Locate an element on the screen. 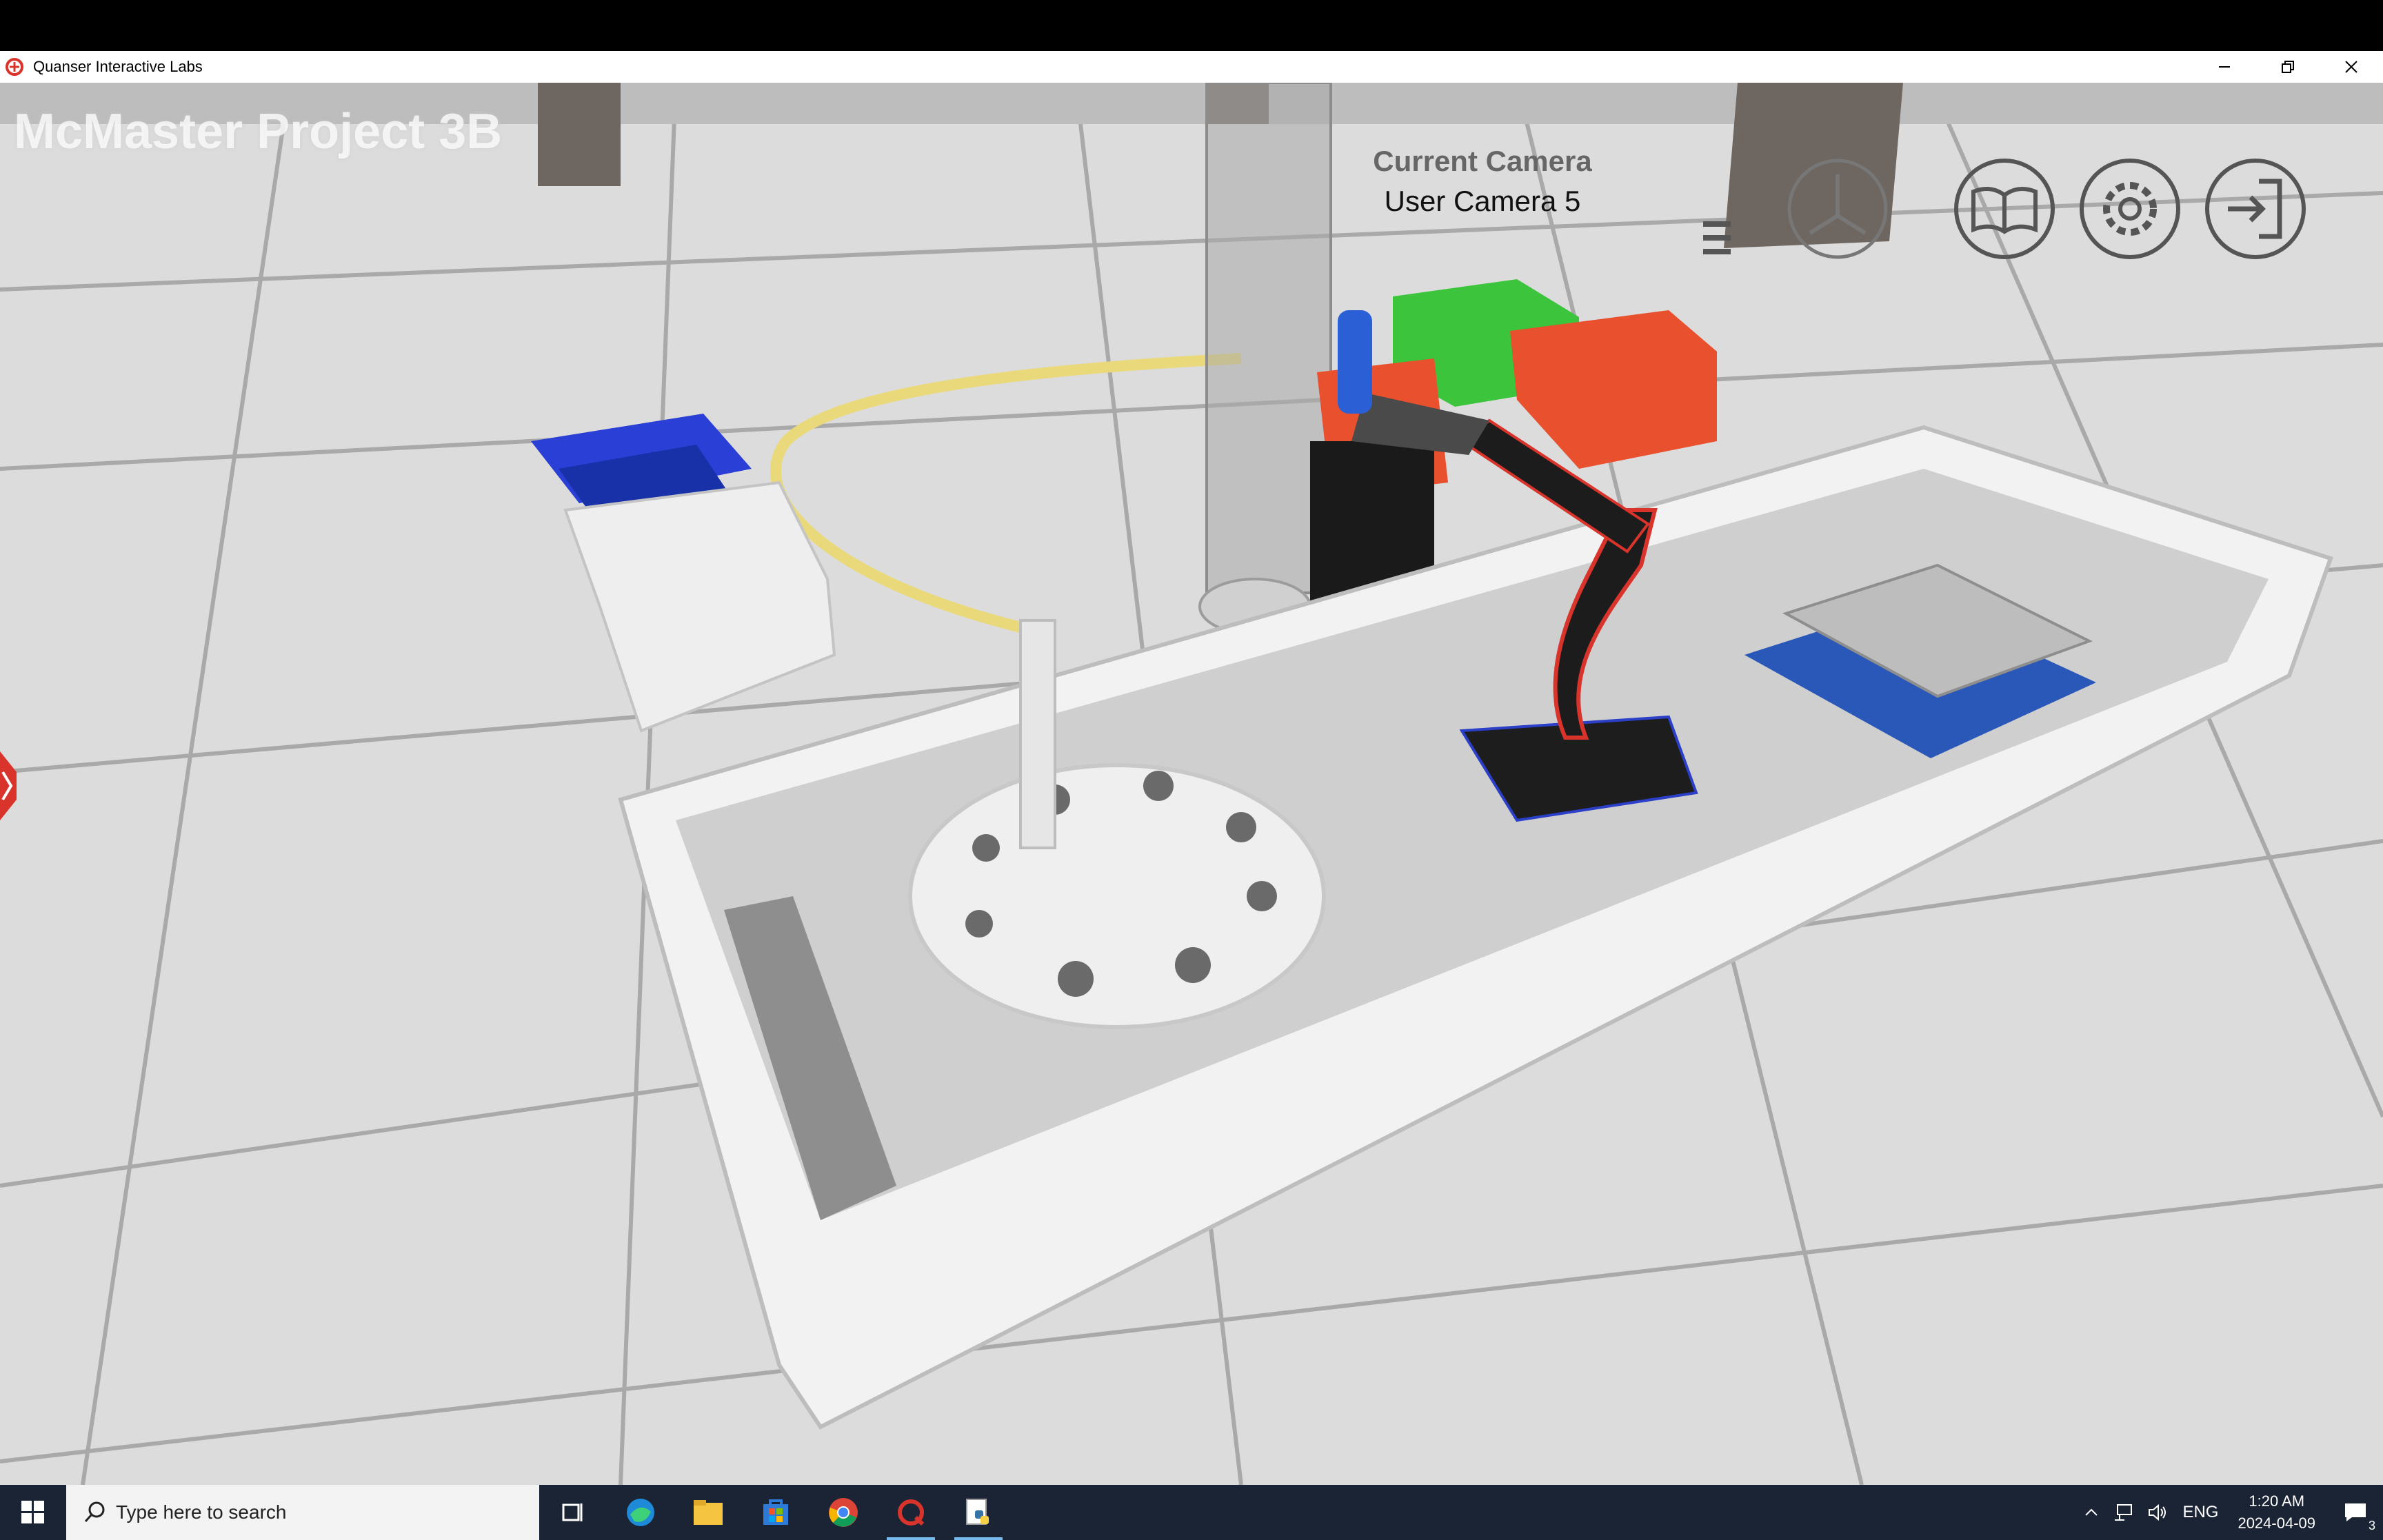 Image resolution: width=2383 pixels, height=1540 pixels. edge-button is located at coordinates (640, 1513).